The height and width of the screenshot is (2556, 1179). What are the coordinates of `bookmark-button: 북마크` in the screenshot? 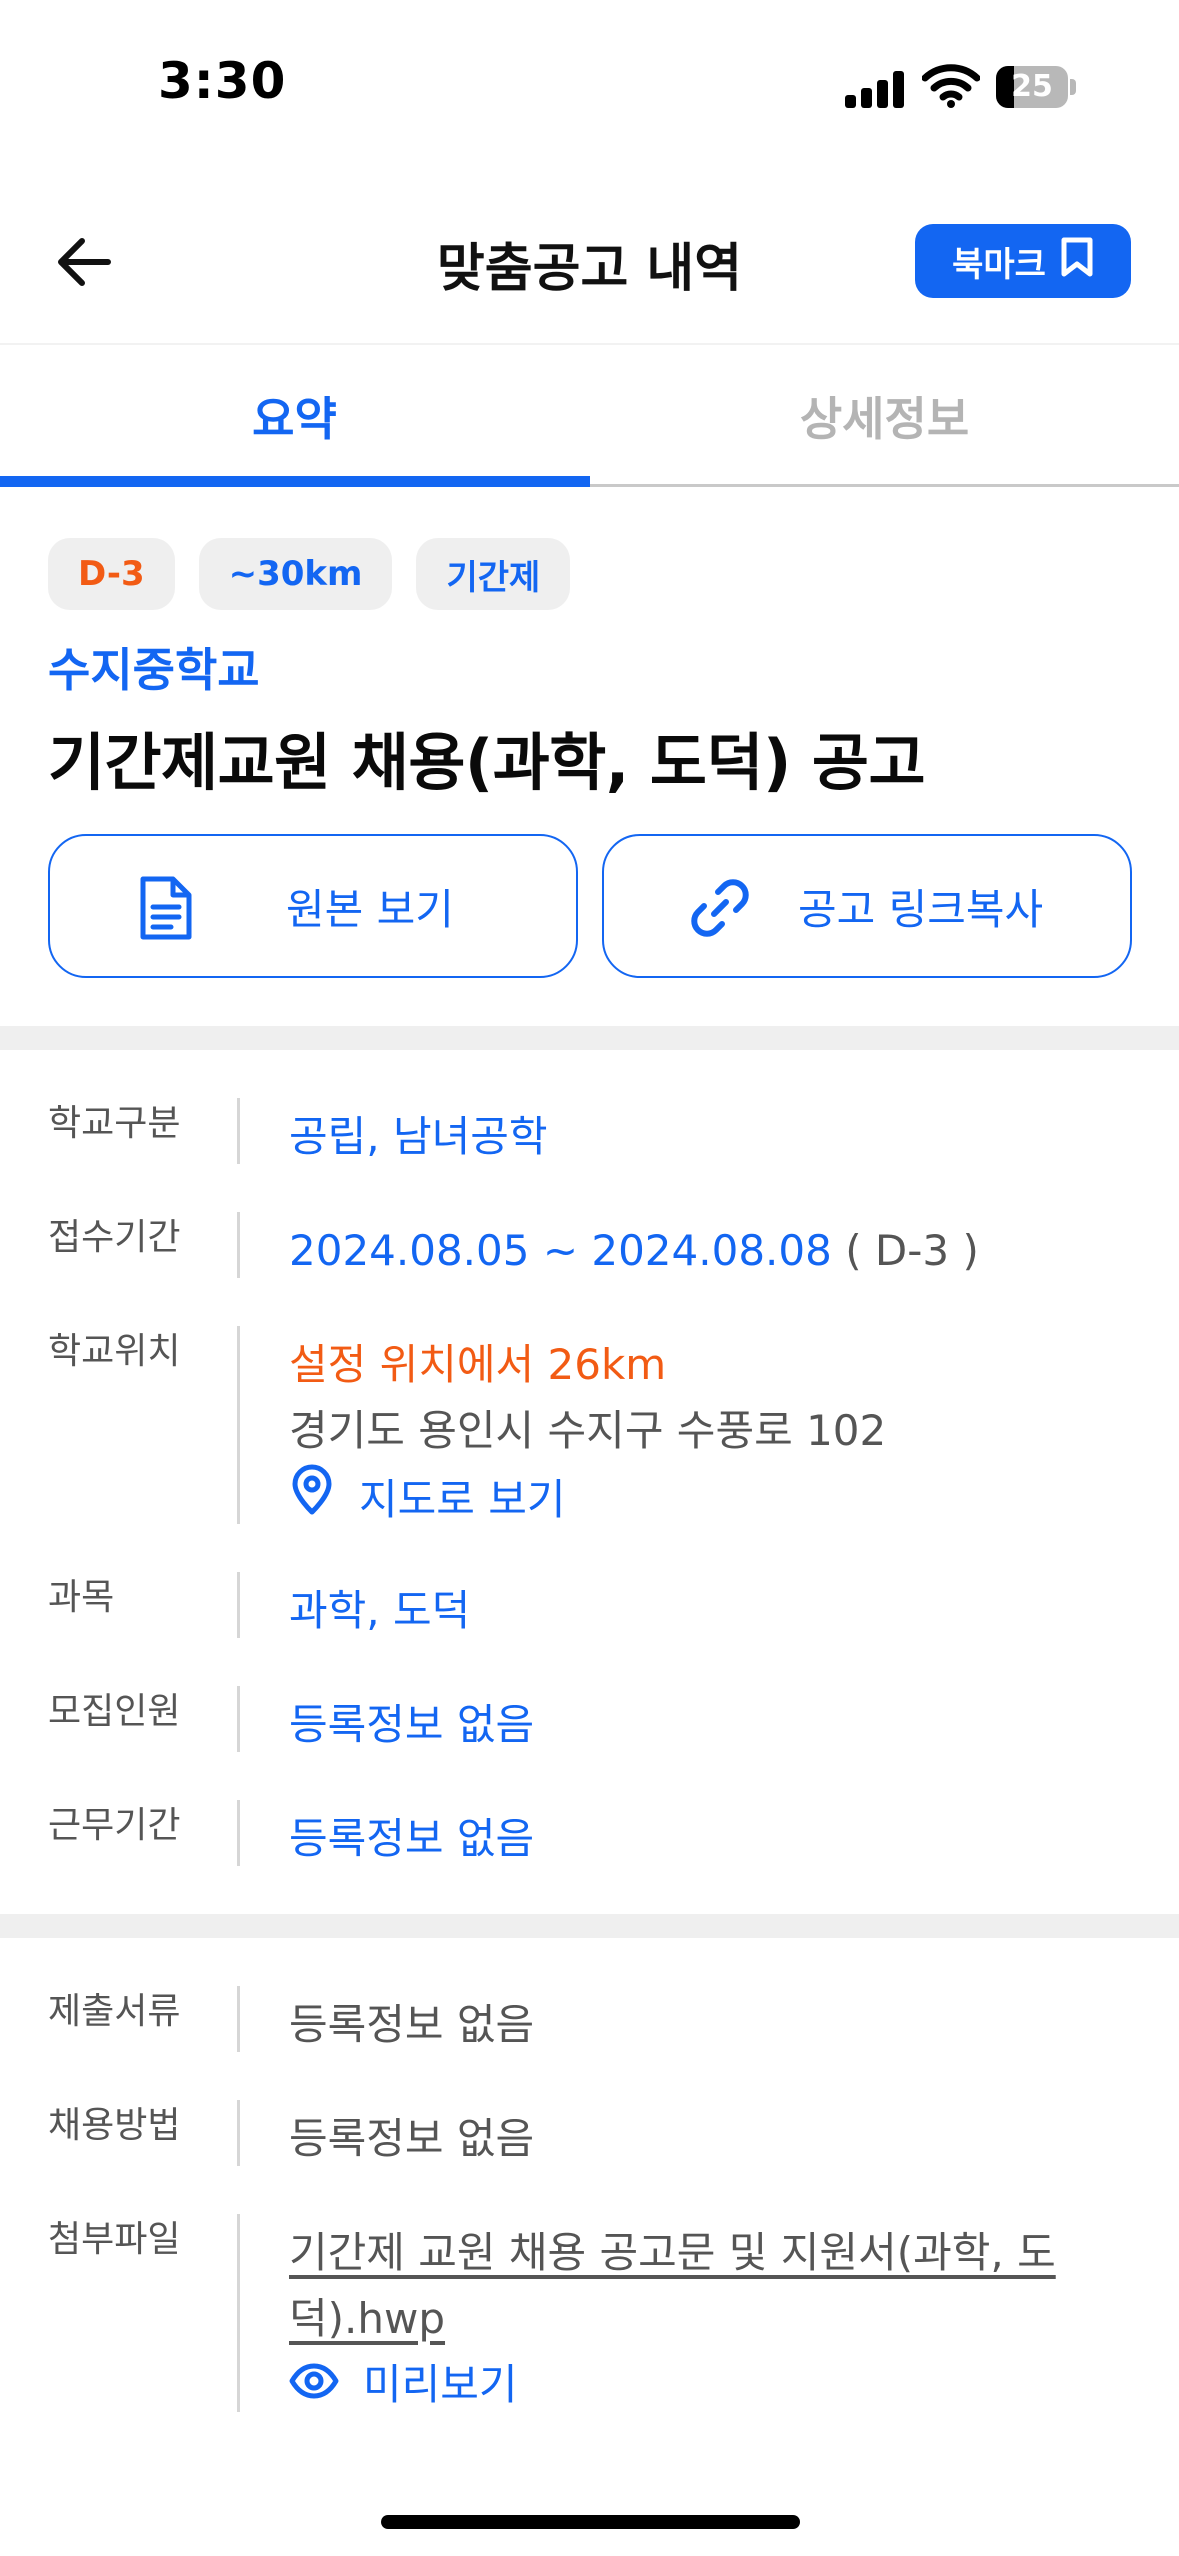 It's located at (1023, 261).